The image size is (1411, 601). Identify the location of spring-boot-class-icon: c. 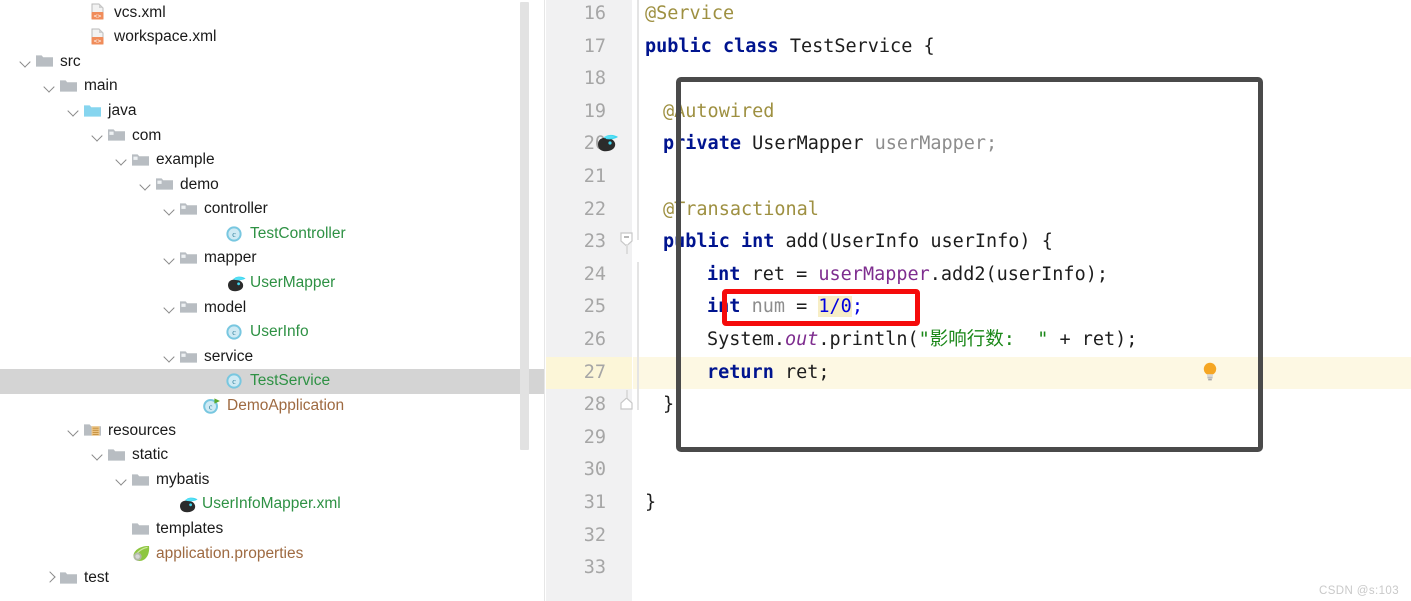
(212, 406).